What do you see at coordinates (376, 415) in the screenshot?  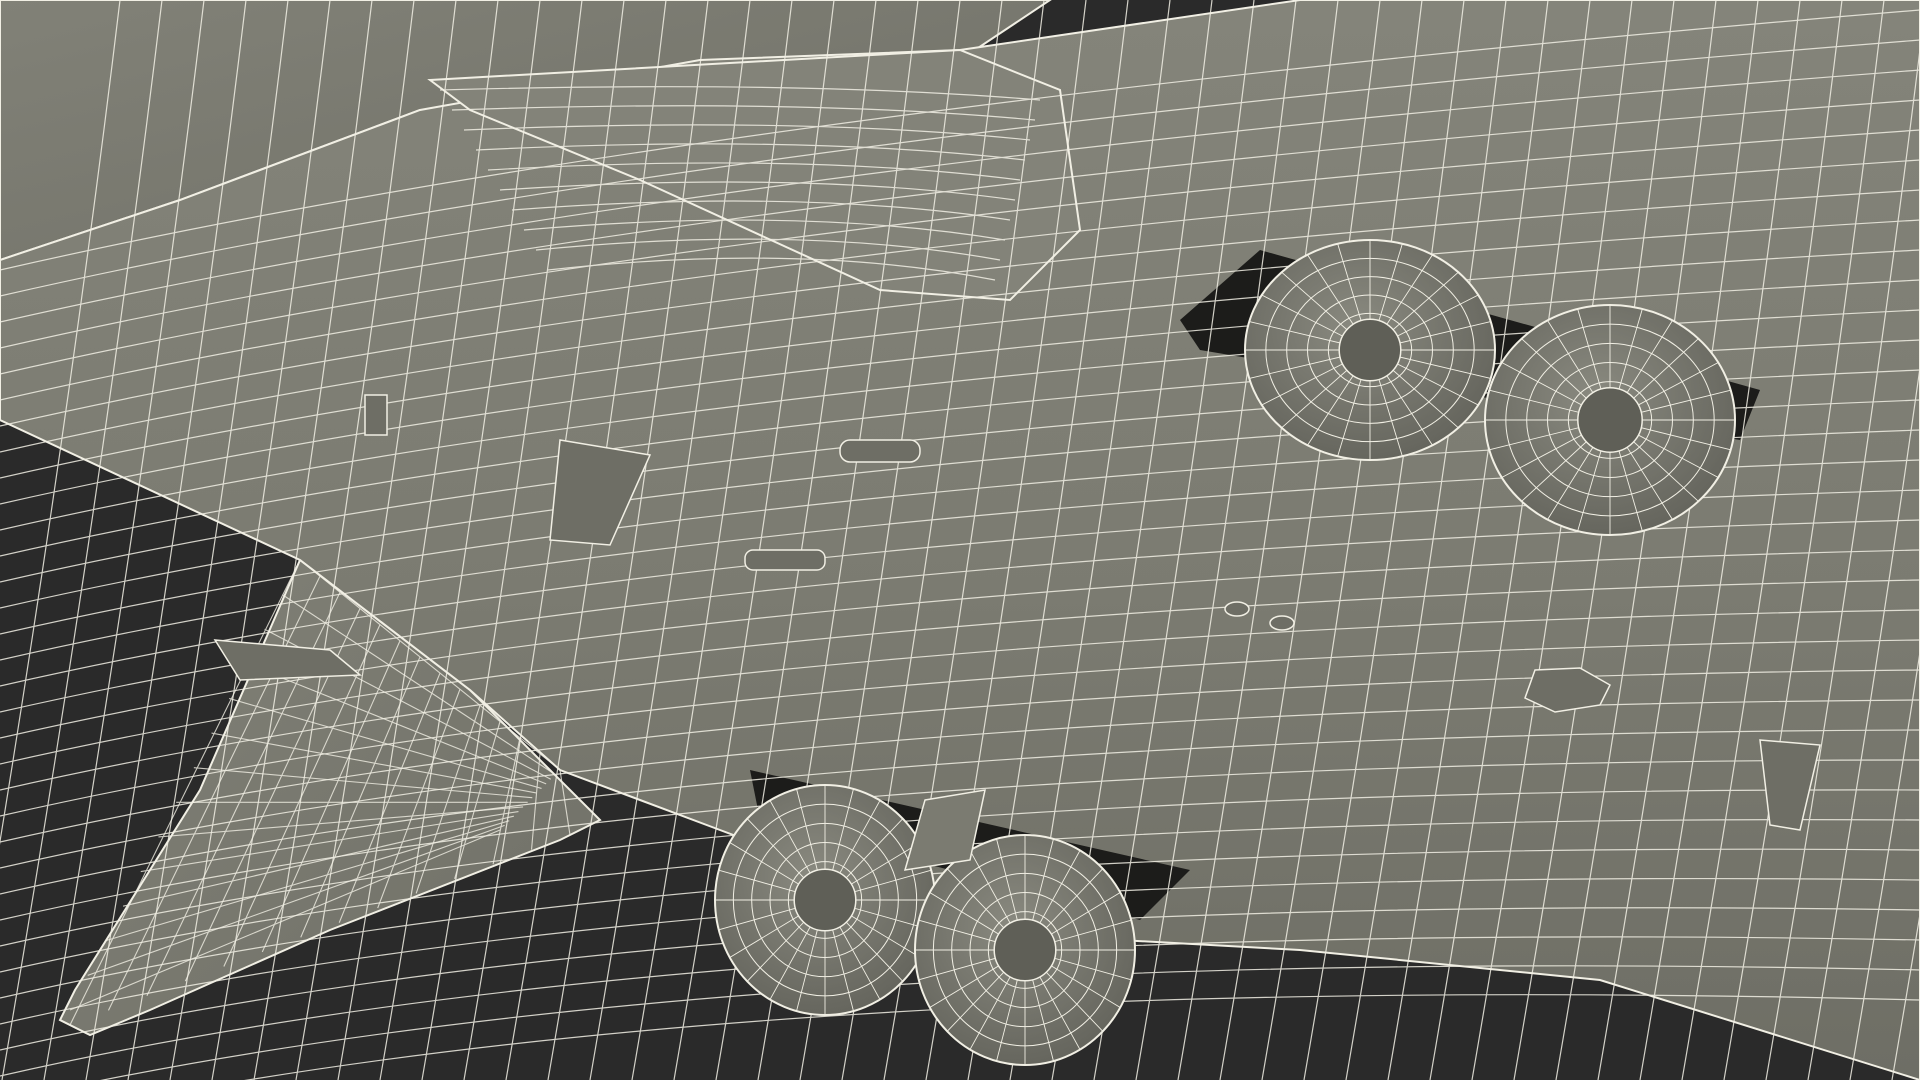 I see `small-antenna` at bounding box center [376, 415].